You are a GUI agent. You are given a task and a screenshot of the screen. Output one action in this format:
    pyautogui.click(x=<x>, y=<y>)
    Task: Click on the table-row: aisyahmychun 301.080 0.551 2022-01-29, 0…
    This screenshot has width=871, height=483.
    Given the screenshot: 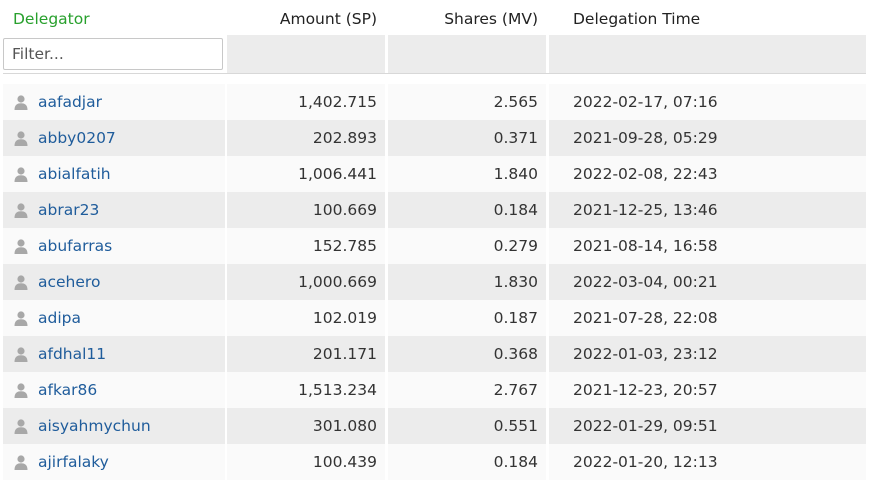 What is the action you would take?
    pyautogui.click(x=434, y=426)
    